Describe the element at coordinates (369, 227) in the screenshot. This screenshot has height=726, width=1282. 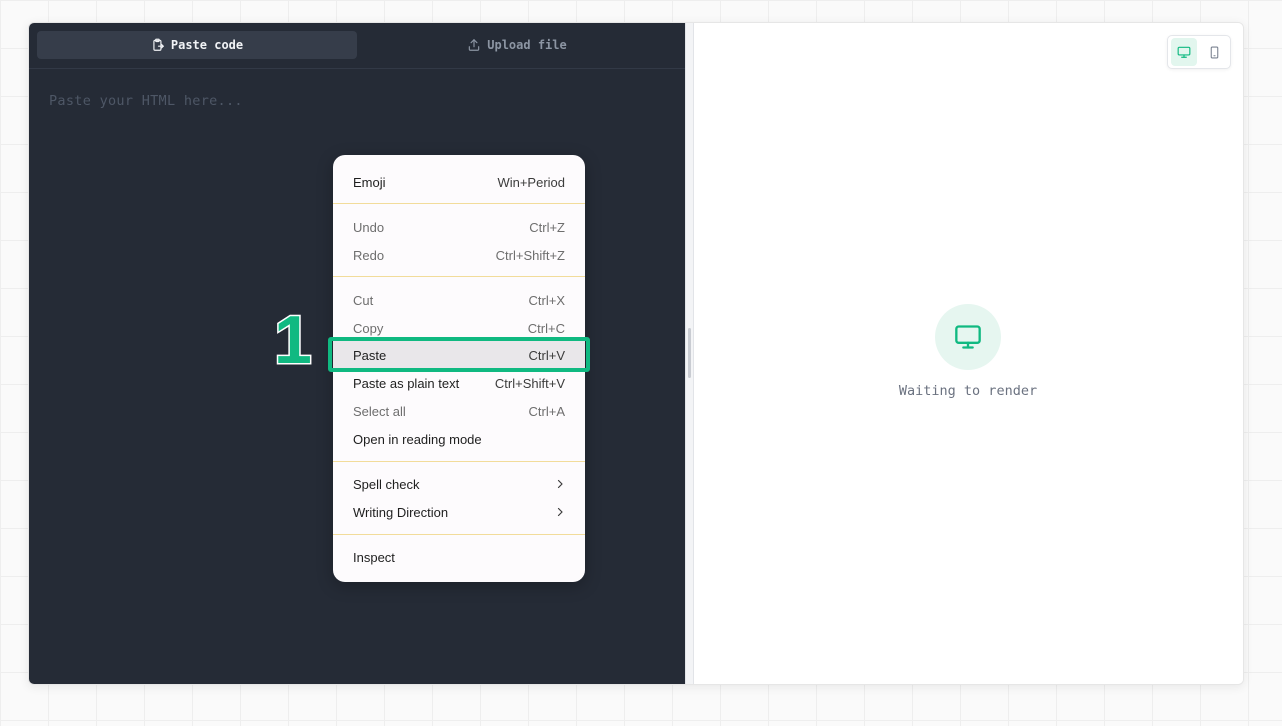
I see `menu-item-label: Undo` at that location.